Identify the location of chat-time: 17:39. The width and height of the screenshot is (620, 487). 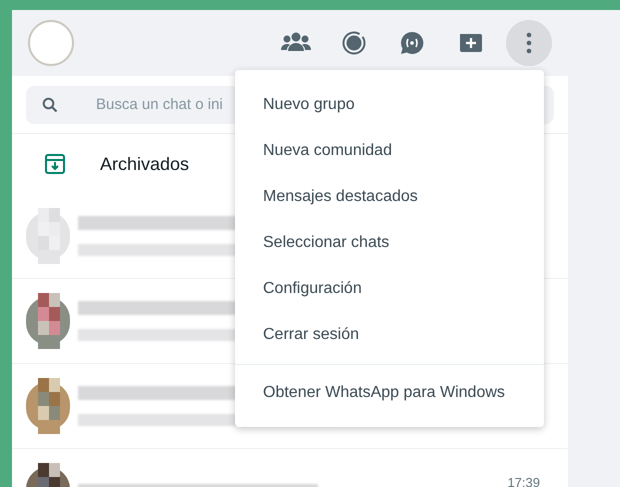
(523, 480).